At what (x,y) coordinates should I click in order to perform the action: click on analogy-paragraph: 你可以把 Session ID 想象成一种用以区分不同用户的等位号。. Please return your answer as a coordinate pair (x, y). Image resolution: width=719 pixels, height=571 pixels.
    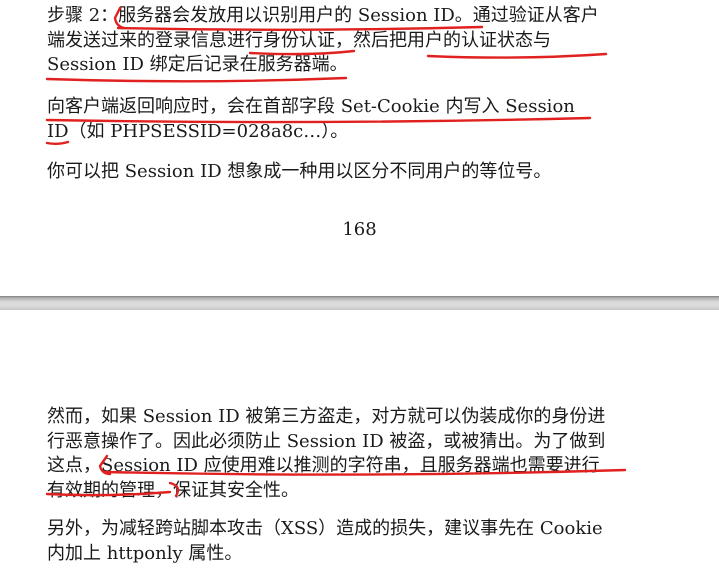
    Looking at the image, I should click on (347, 172).